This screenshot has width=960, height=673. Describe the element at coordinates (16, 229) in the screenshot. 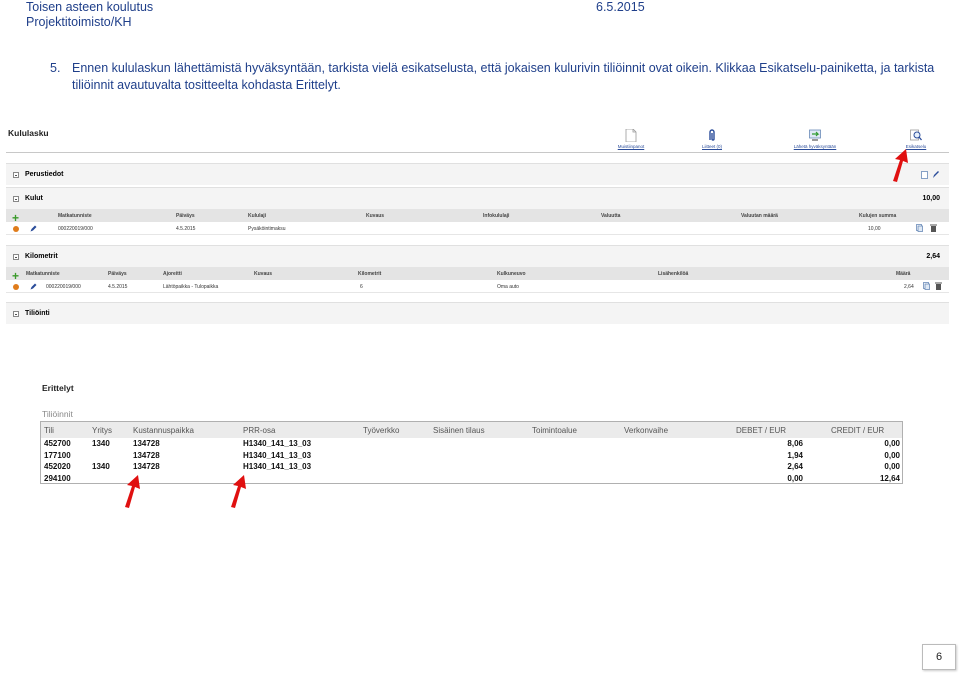

I see `status-dot` at that location.